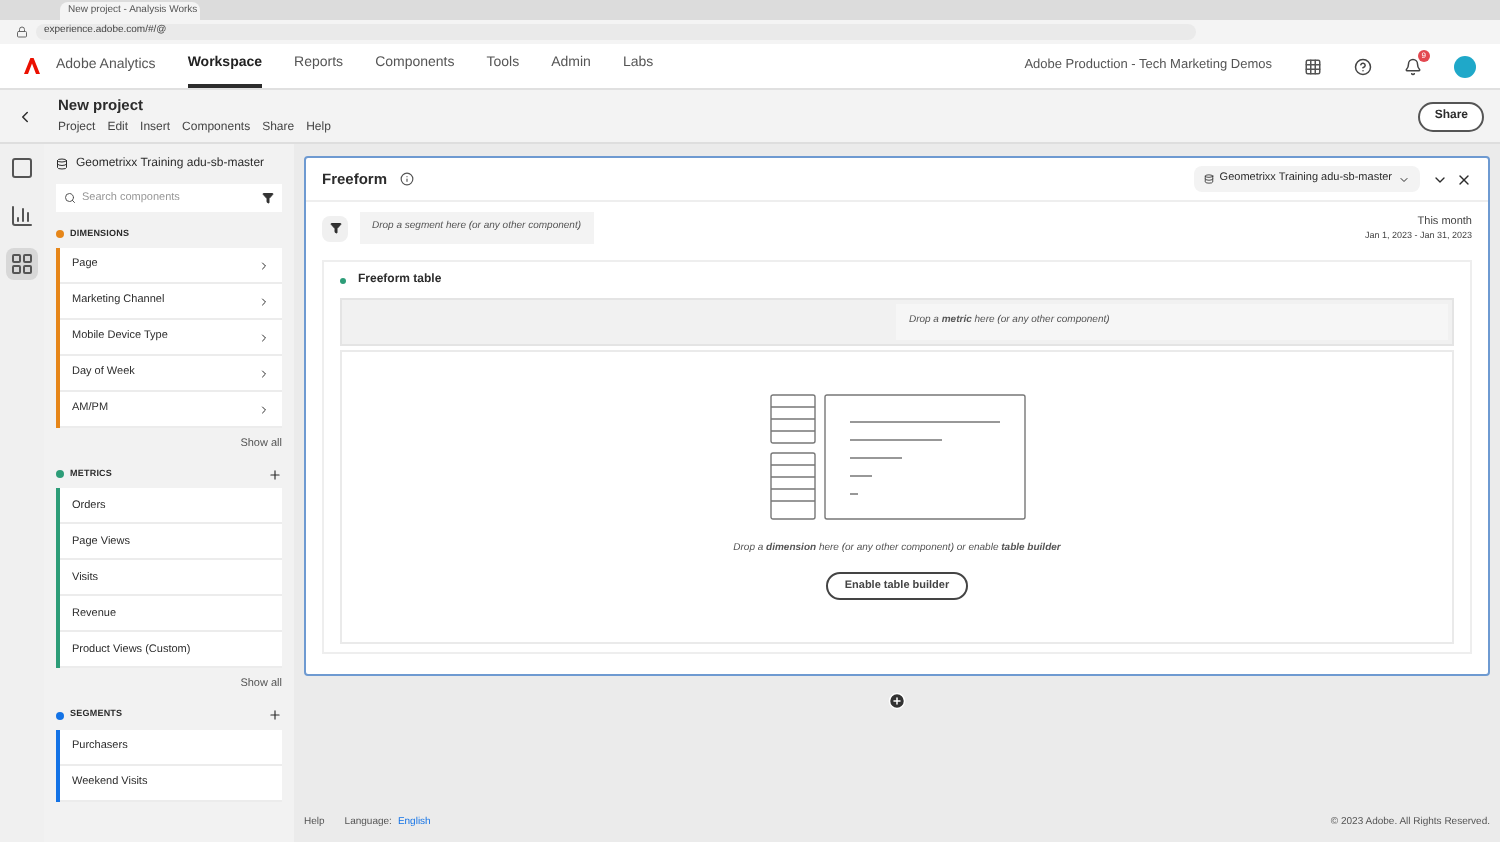  Describe the element at coordinates (1413, 66) in the screenshot. I see `bell-icon` at that location.